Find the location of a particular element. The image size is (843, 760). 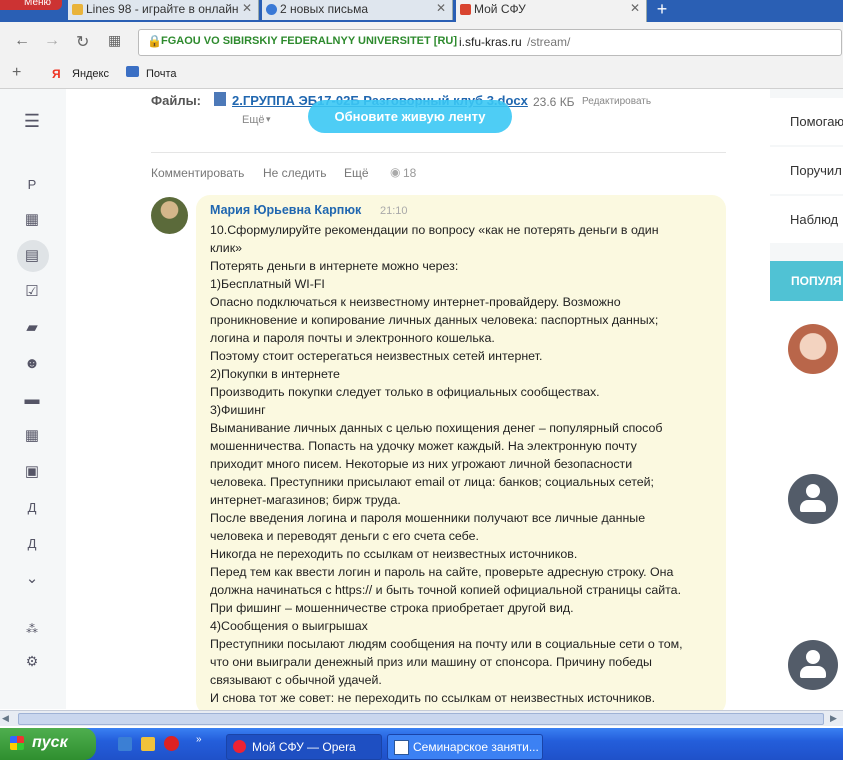

opera-menu-button: Меню is located at coordinates (31, 5).